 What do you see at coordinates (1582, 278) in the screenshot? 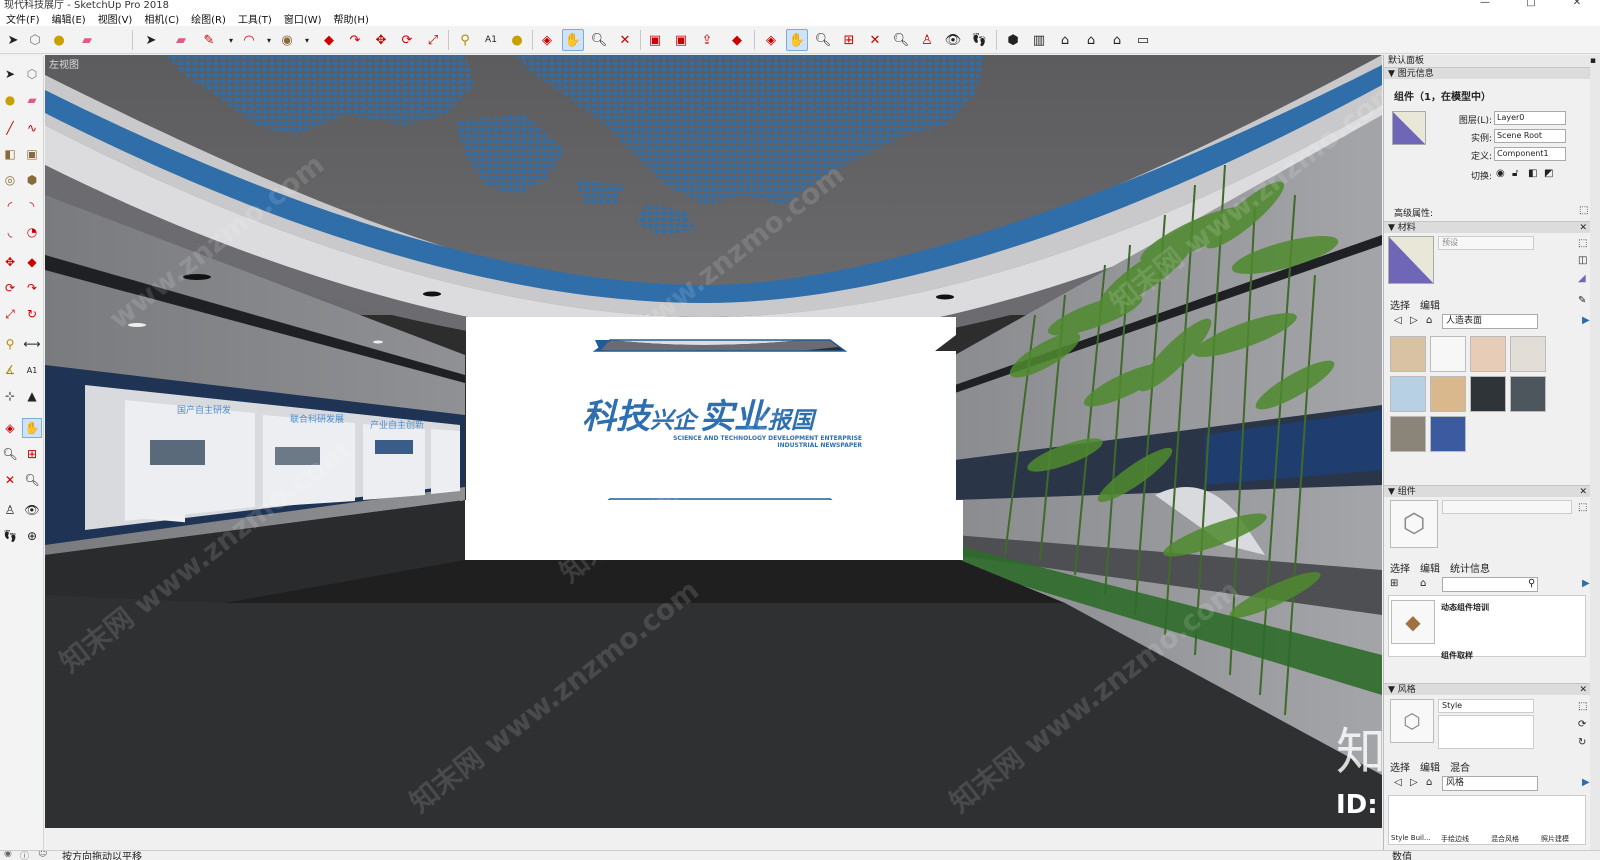
I see `sample-icon: ◢` at bounding box center [1582, 278].